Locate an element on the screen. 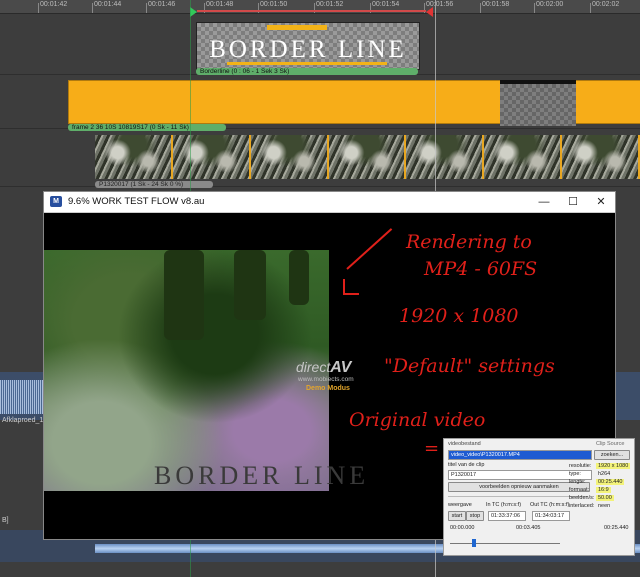 The height and width of the screenshot is (577, 640). watermark-brand-text: direct is located at coordinates (313, 367).